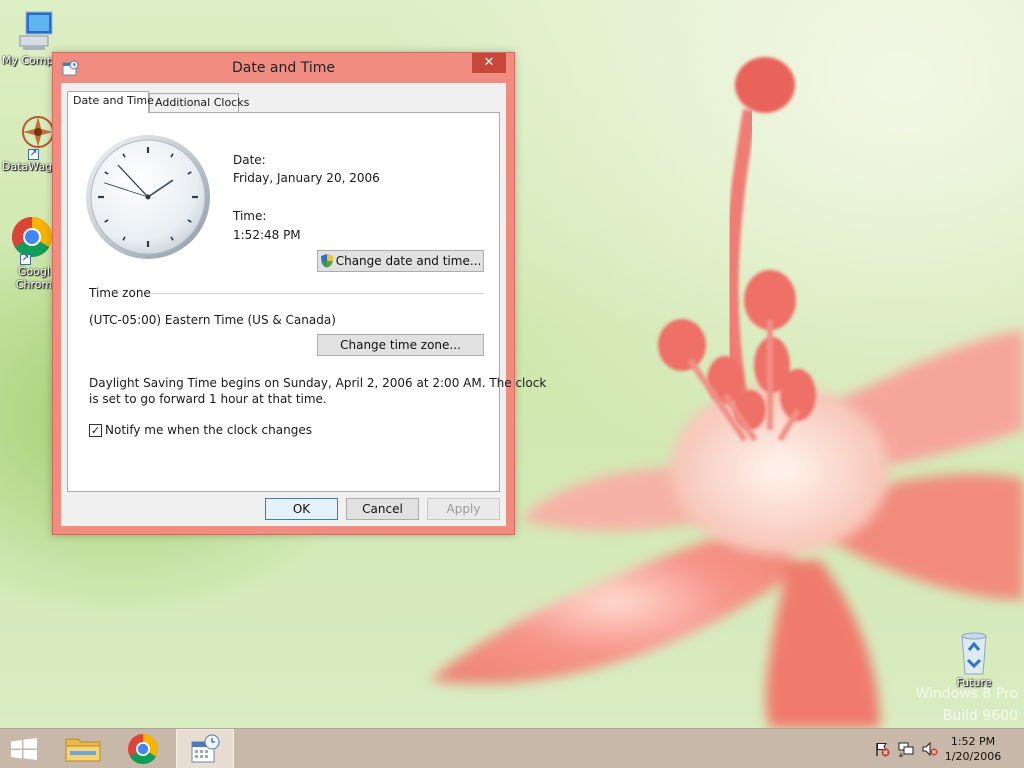 The image size is (1024, 768). What do you see at coordinates (36, 32) in the screenshot?
I see `computer-icon` at bounding box center [36, 32].